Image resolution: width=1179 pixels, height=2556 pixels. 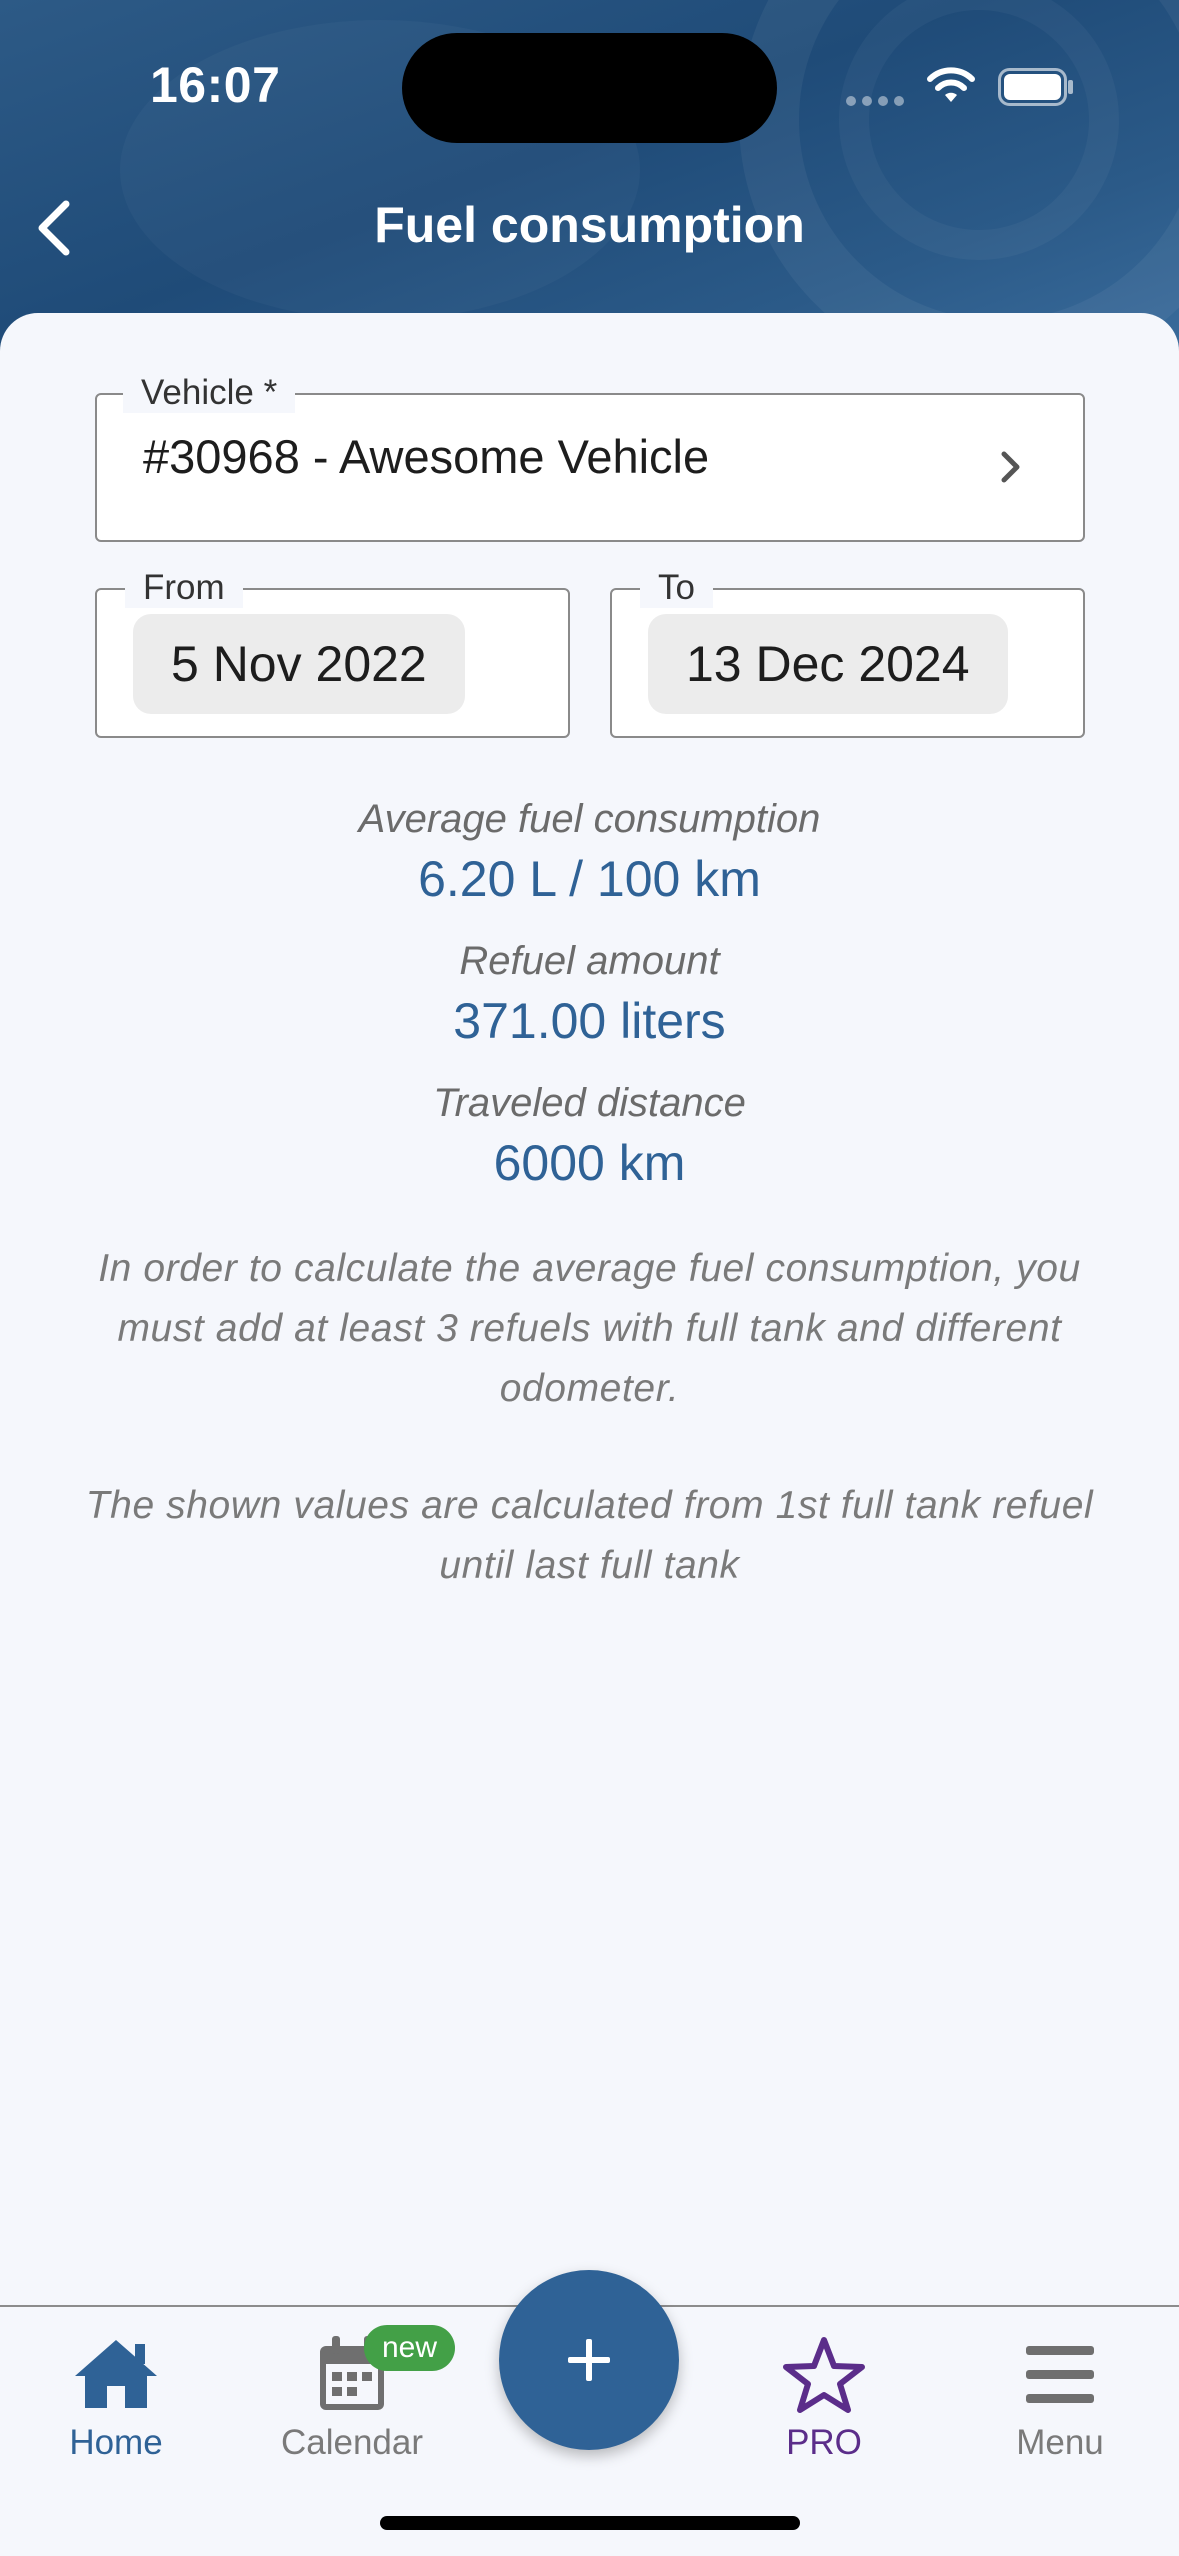 I want to click on plus-icon, so click(x=589, y=2360).